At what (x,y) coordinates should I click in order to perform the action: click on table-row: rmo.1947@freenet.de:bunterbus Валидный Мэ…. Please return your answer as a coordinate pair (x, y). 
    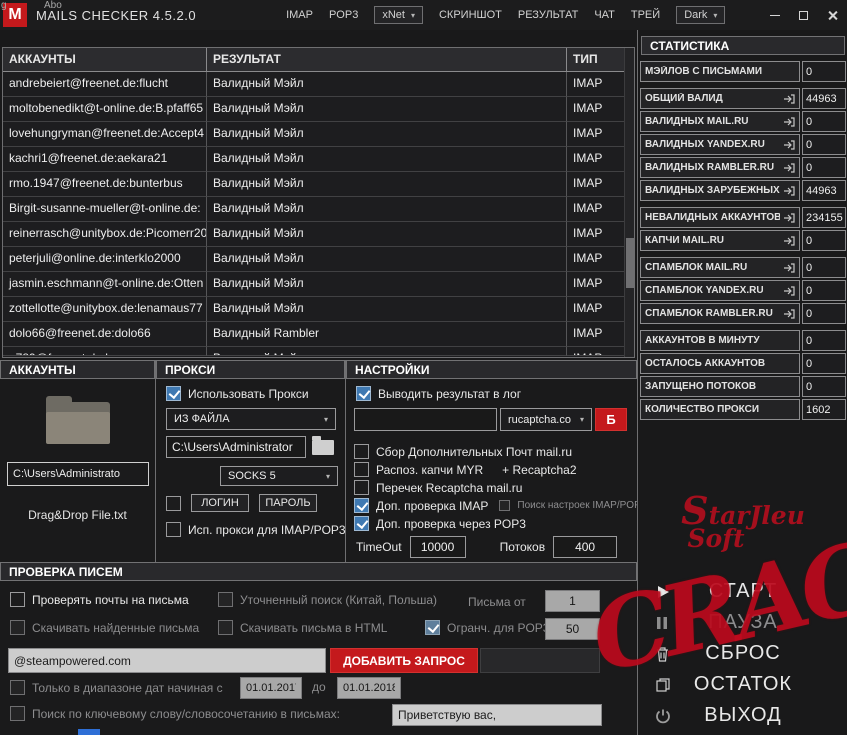
    Looking at the image, I should click on (318, 184).